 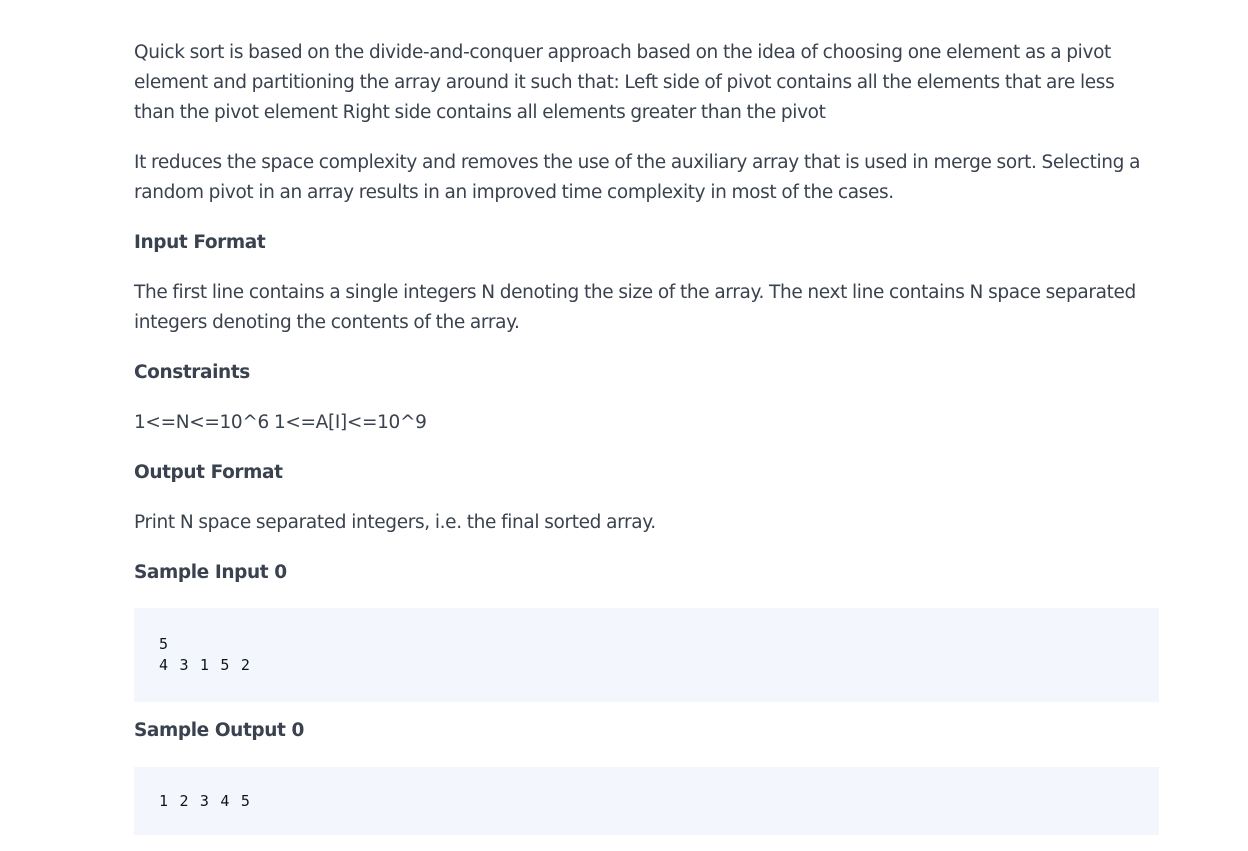 I want to click on output-format-heading: Output Format, so click(x=208, y=472).